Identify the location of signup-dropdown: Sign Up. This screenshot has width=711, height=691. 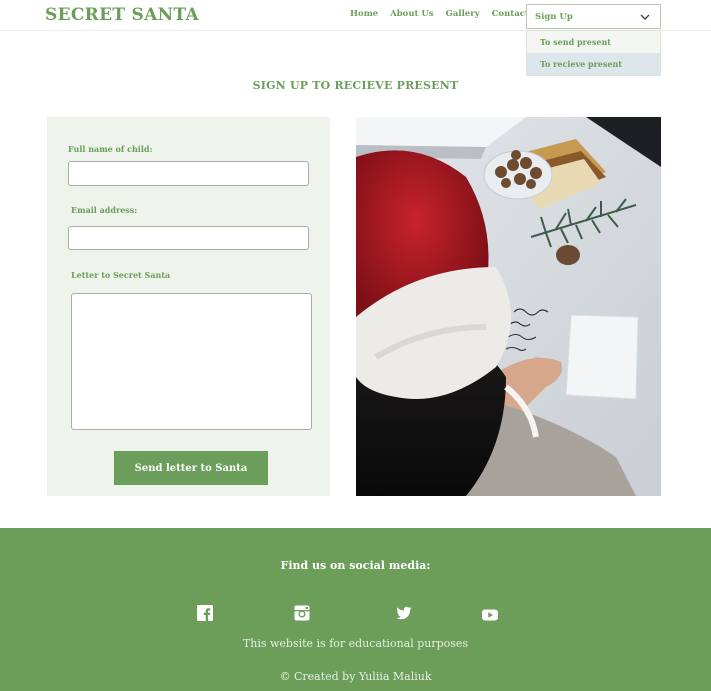
(593, 16).